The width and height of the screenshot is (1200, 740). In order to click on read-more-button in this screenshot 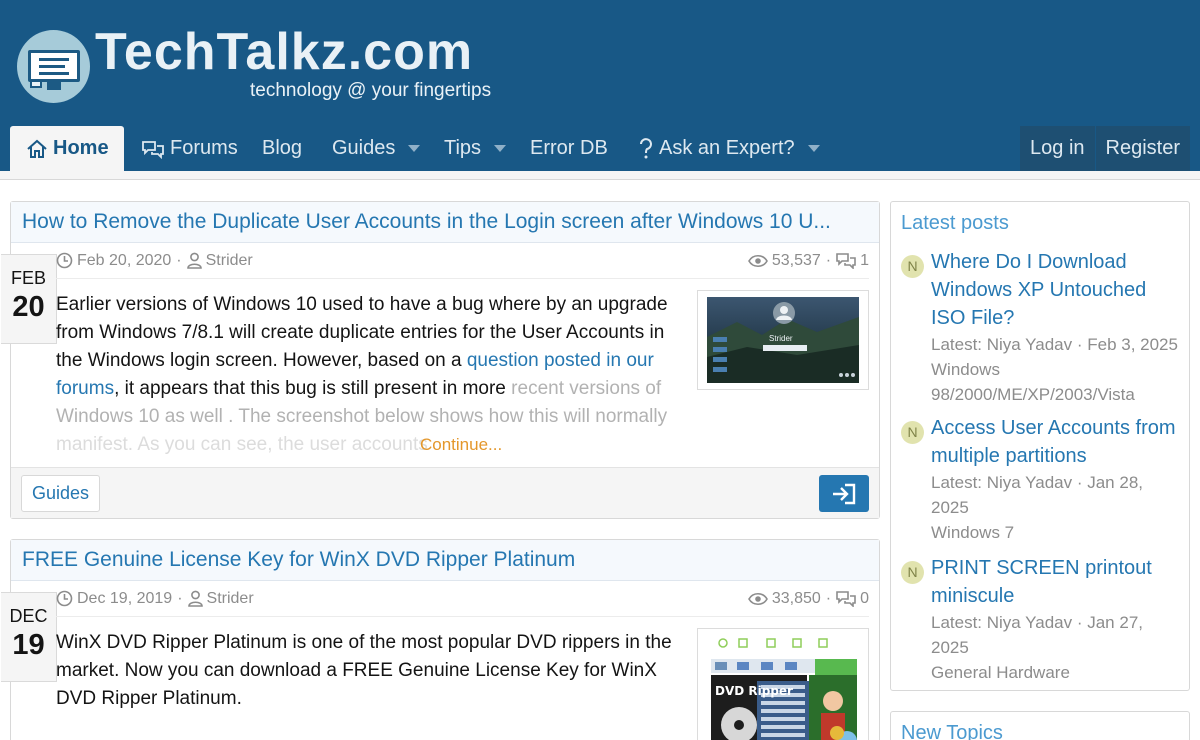, I will do `click(844, 493)`.